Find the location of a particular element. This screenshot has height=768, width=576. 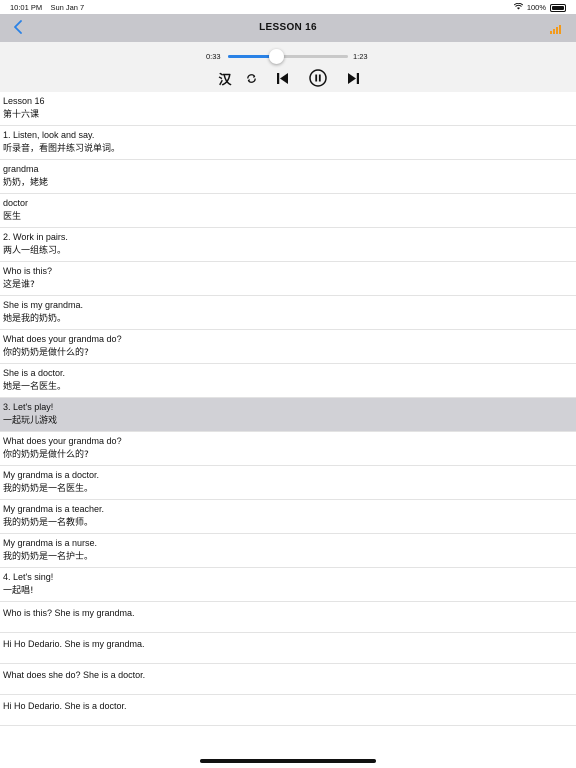

wifi-icon is located at coordinates (518, 7).